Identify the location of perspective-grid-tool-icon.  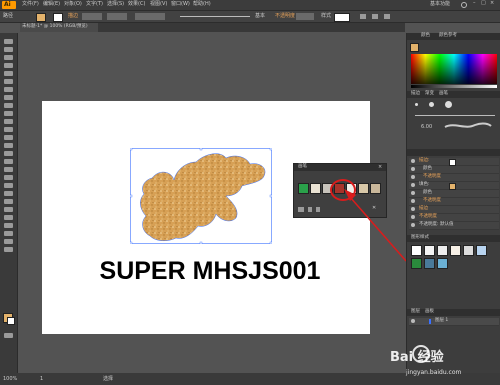
(8, 169).